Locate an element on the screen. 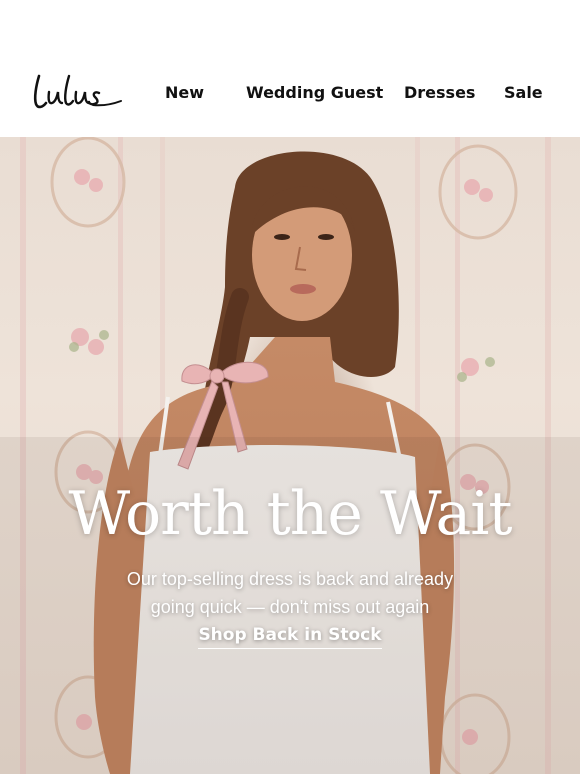  nav-dresses: Dresses is located at coordinates (439, 92).